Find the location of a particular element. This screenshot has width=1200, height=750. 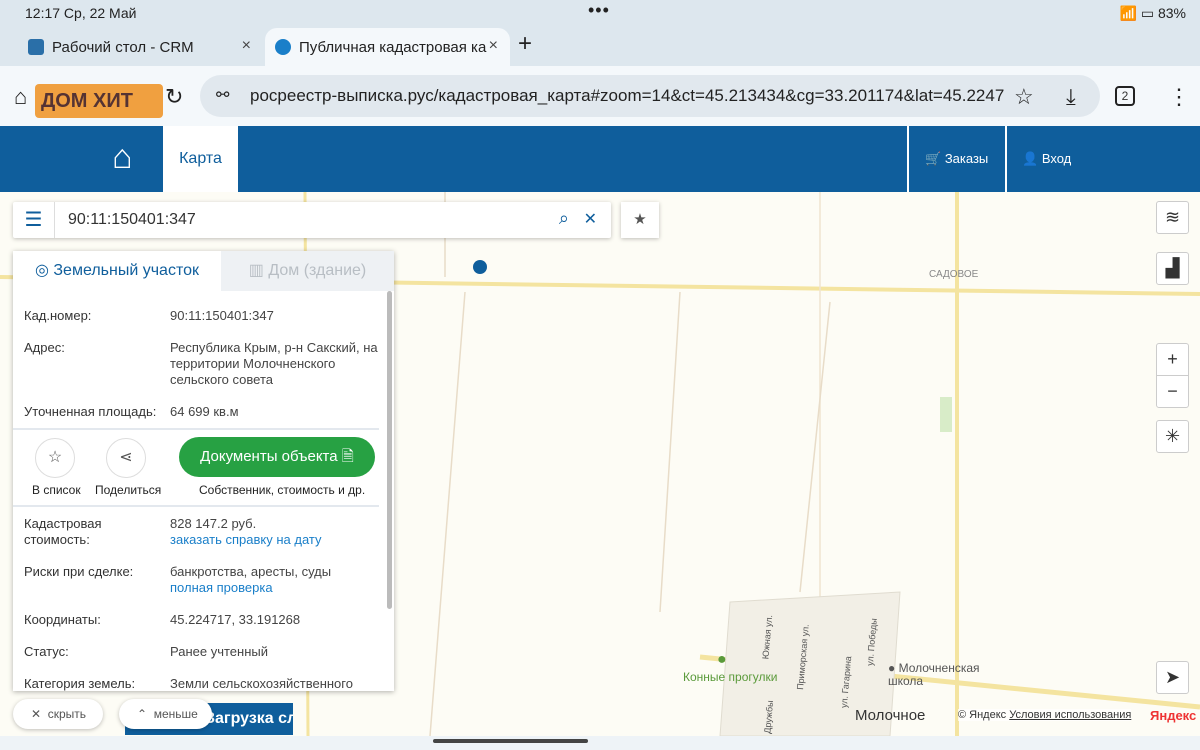

add-to-list-label: В список is located at coordinates (56, 490).